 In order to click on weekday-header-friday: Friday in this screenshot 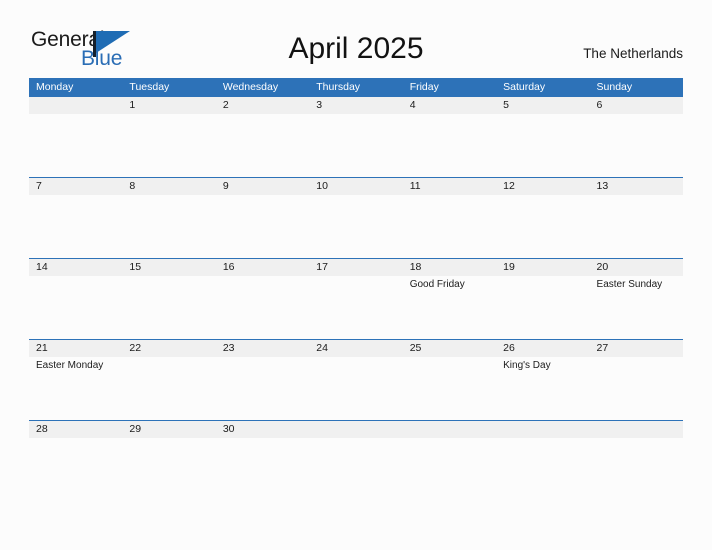, I will do `click(424, 87)`.